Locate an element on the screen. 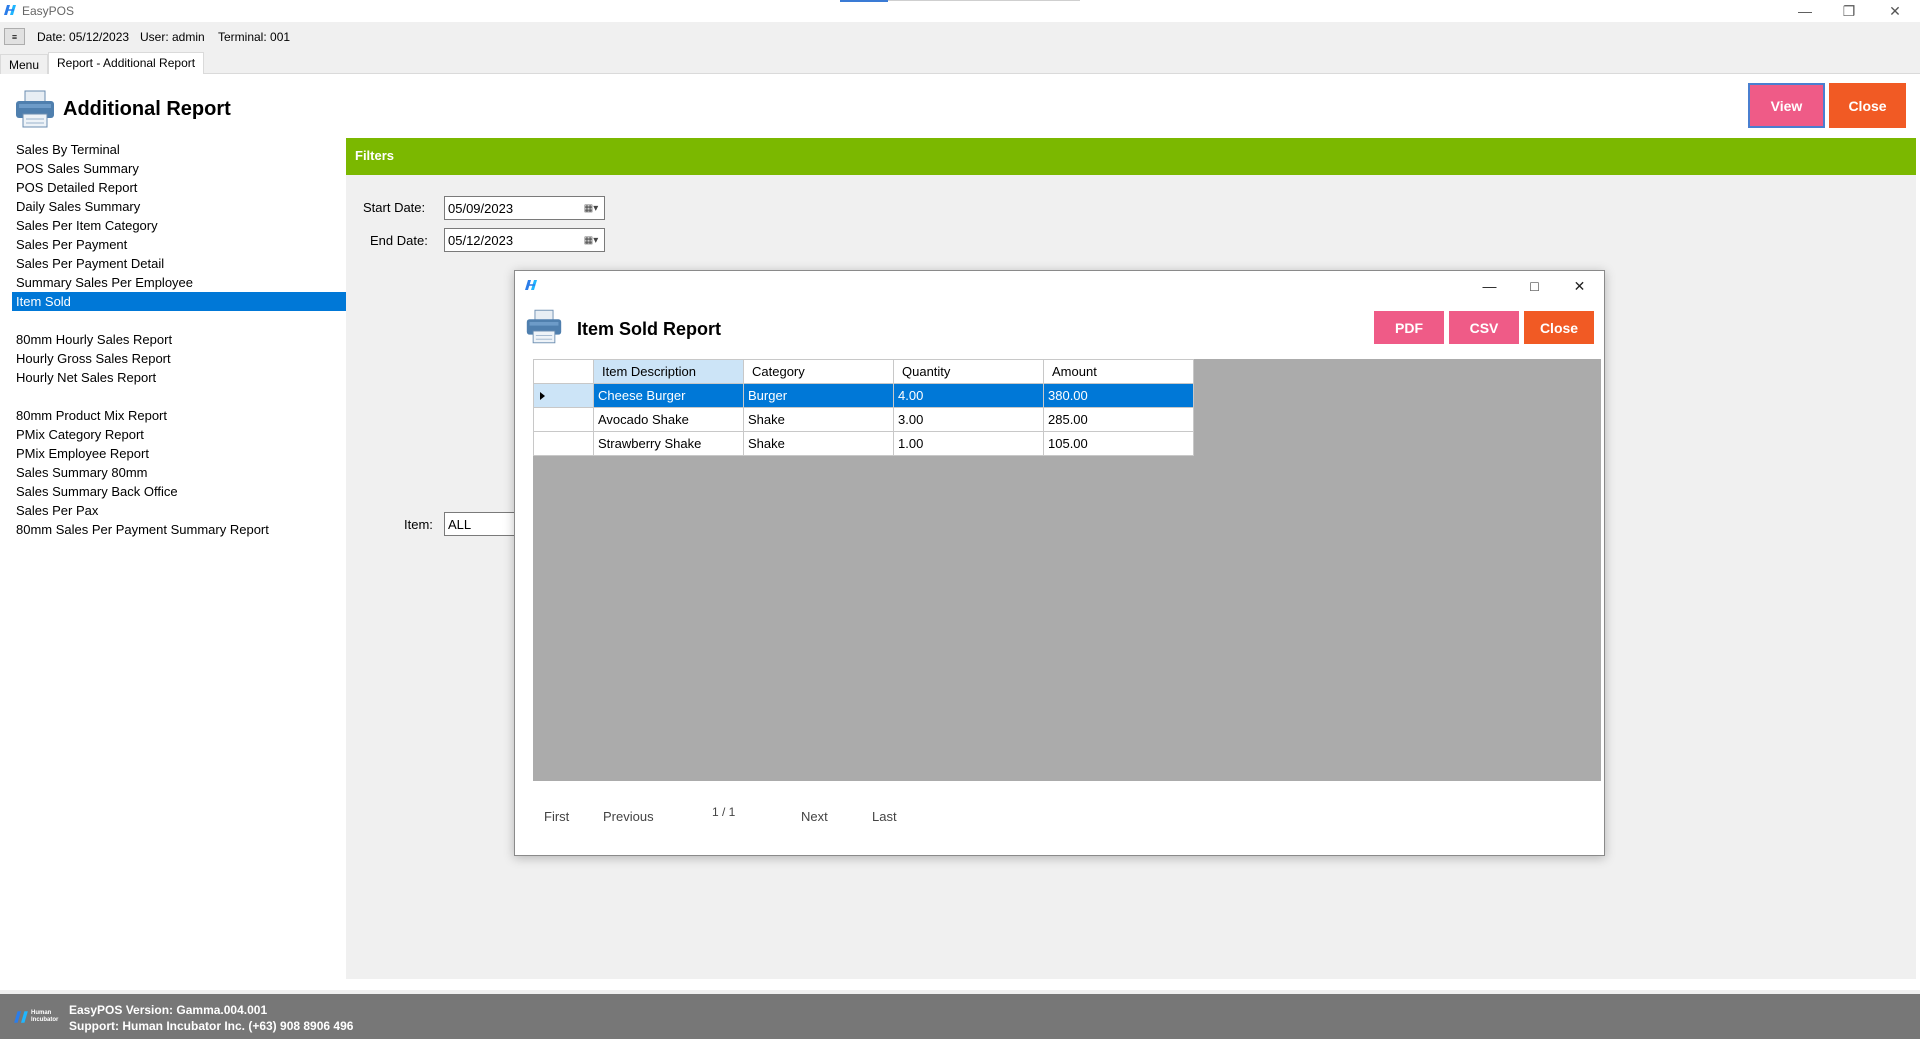 The image size is (1920, 1039). restore-icon: ❐ is located at coordinates (1849, 11).